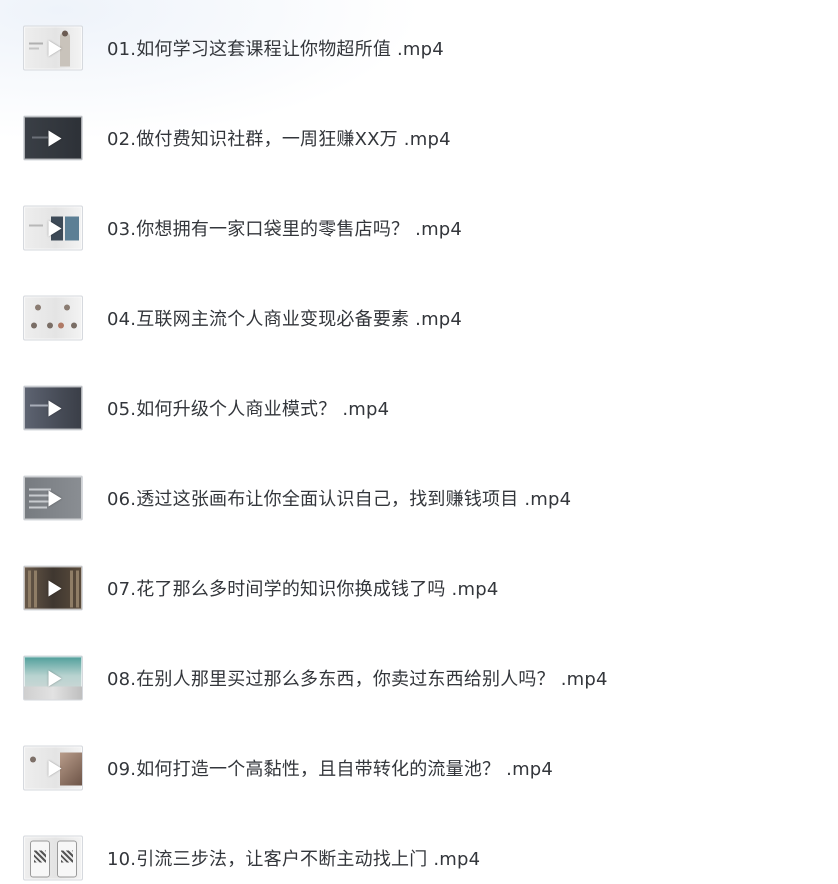 Image resolution: width=838 pixels, height=884 pixels. Describe the element at coordinates (339, 498) in the screenshot. I see `file-name: 06.透过这张画布让你全面认识自己，找到赚钱项目 .mp4` at that location.